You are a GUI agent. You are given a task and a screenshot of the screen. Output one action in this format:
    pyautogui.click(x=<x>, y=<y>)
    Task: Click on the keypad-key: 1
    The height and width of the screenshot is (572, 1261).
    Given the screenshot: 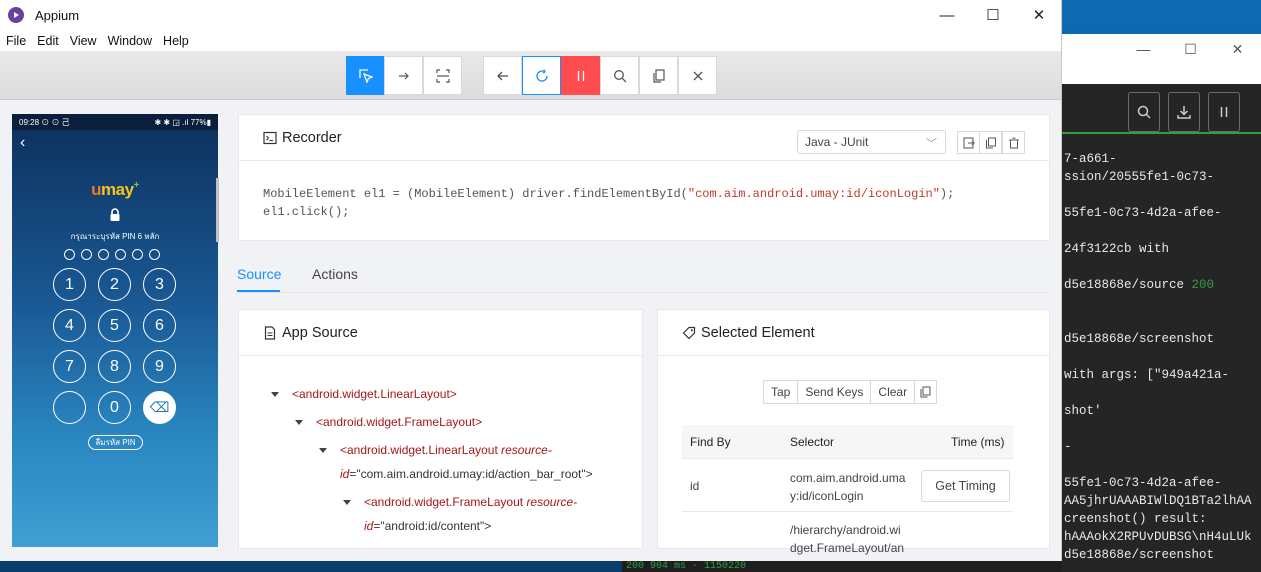 What is the action you would take?
    pyautogui.click(x=69, y=284)
    